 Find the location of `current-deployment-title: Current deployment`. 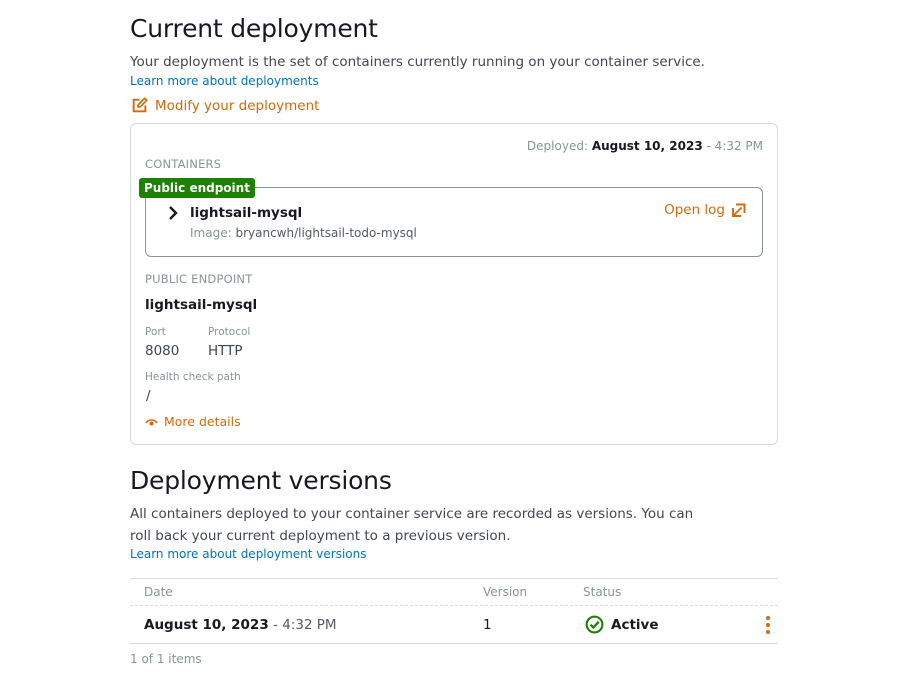

current-deployment-title: Current deployment is located at coordinates (254, 28).